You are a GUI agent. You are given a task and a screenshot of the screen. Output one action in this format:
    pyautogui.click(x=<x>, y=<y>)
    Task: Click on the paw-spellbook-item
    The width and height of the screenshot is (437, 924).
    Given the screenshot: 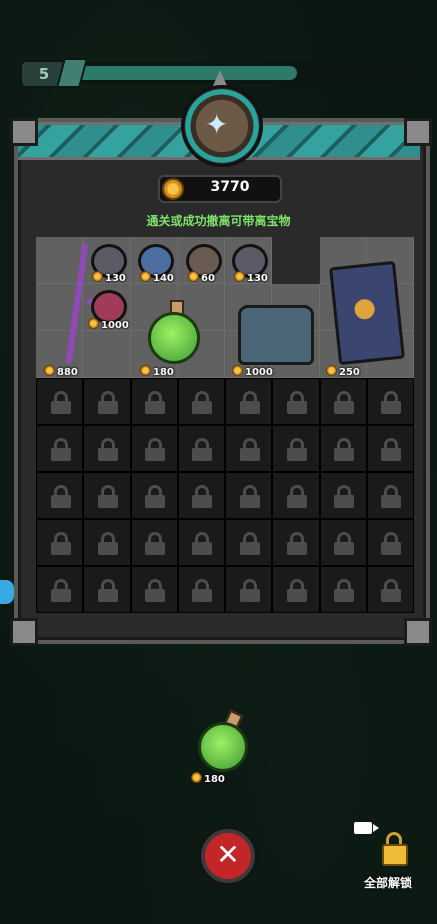 What is the action you would take?
    pyautogui.click(x=367, y=313)
    